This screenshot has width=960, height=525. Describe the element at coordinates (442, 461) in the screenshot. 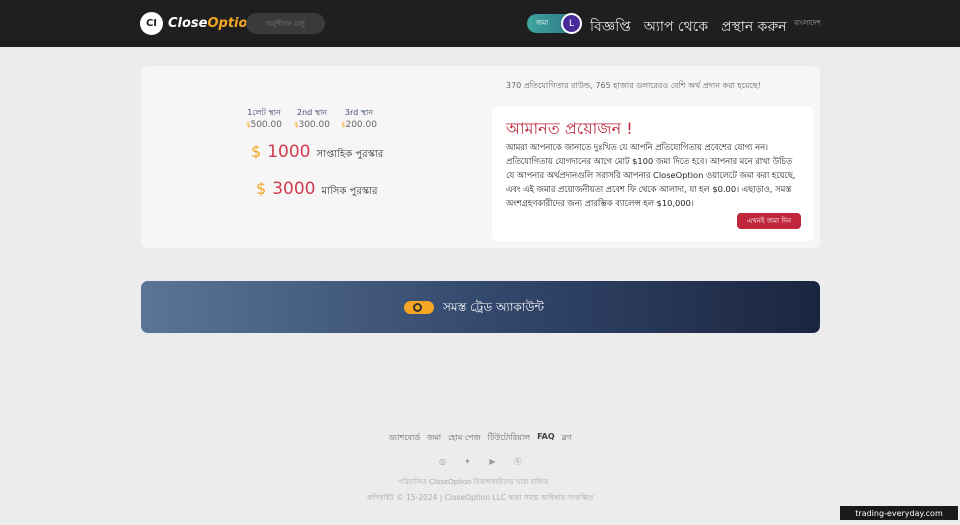

I see `instagram-icon: ◎` at that location.